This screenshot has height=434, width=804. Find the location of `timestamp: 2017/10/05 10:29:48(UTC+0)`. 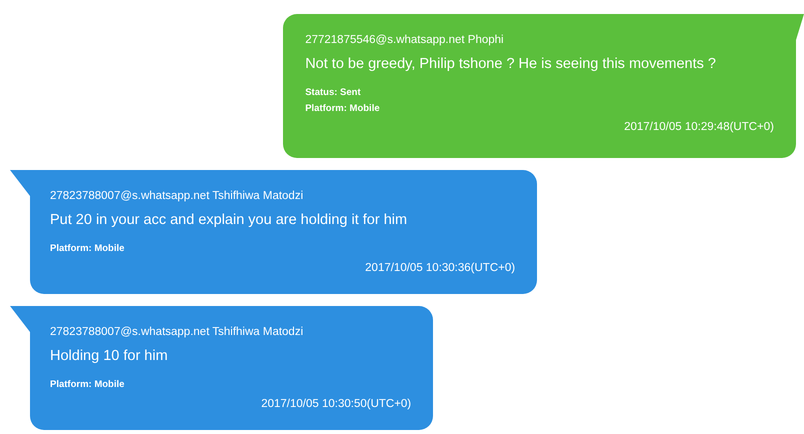

timestamp: 2017/10/05 10:29:48(UTC+0) is located at coordinates (698, 127).